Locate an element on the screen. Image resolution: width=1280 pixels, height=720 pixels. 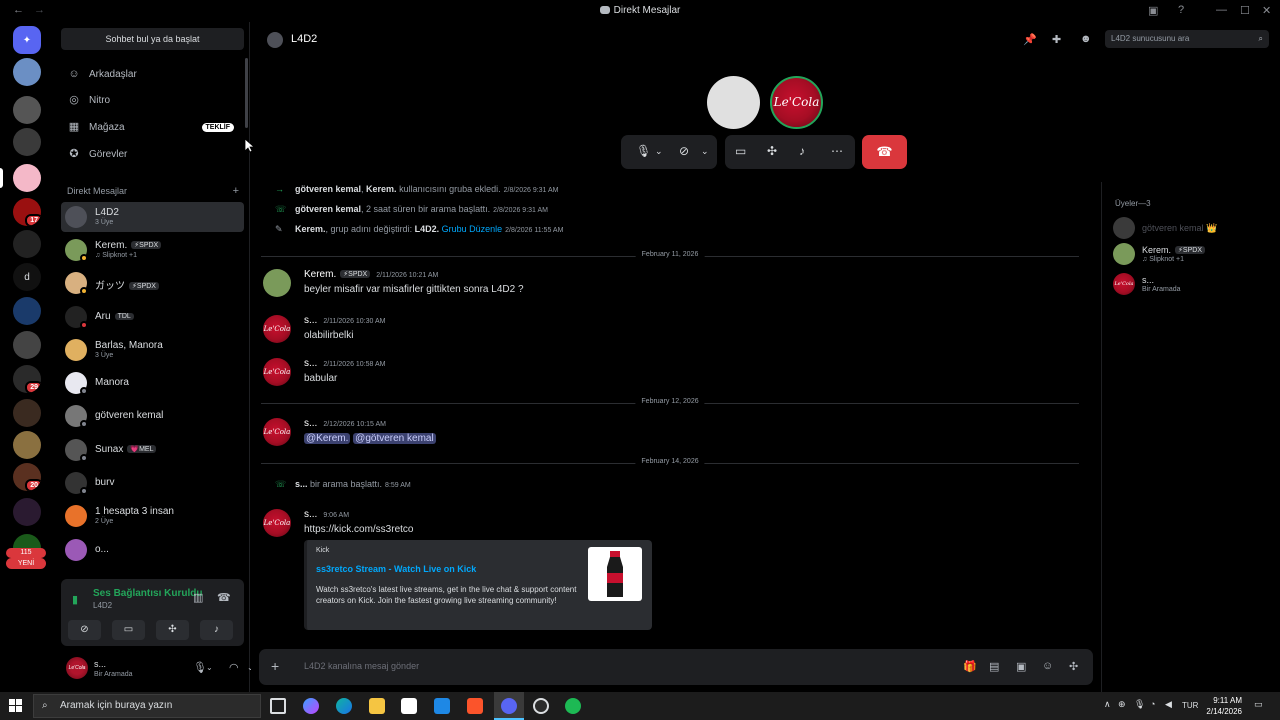
pin-icon: 📌 is located at coordinates (1030, 39).